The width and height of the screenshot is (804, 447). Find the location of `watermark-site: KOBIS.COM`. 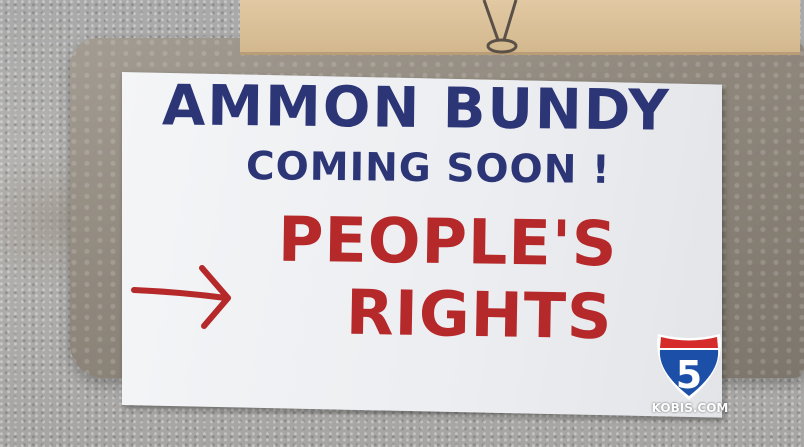

watermark-site: KOBIS.COM is located at coordinates (690, 408).